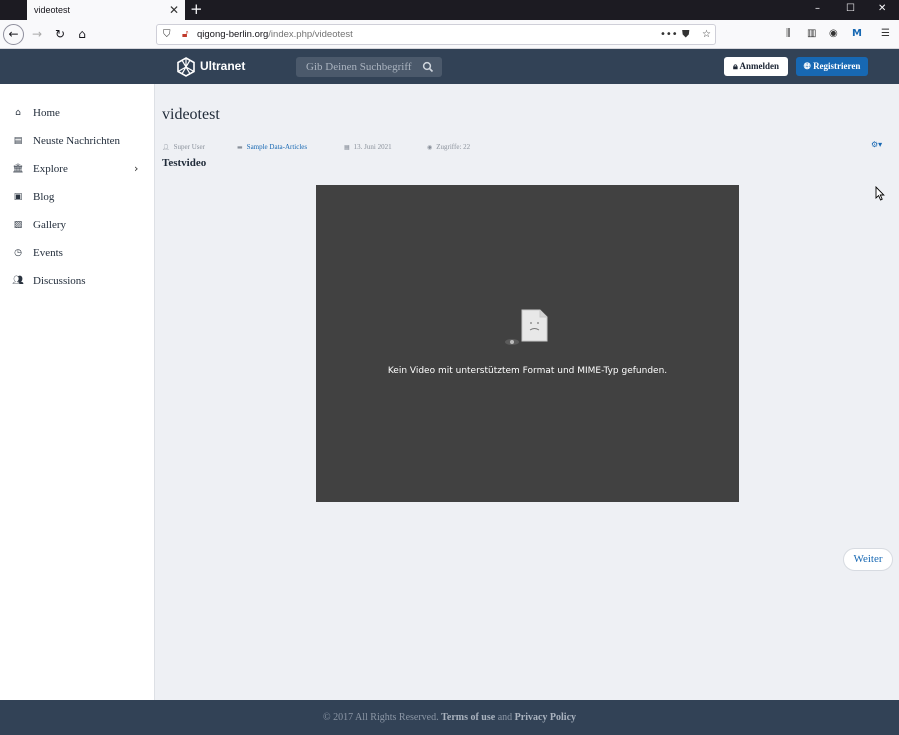 The height and width of the screenshot is (735, 899). What do you see at coordinates (77, 113) in the screenshot?
I see `sidebar-item-home: ⌂ Home` at bounding box center [77, 113].